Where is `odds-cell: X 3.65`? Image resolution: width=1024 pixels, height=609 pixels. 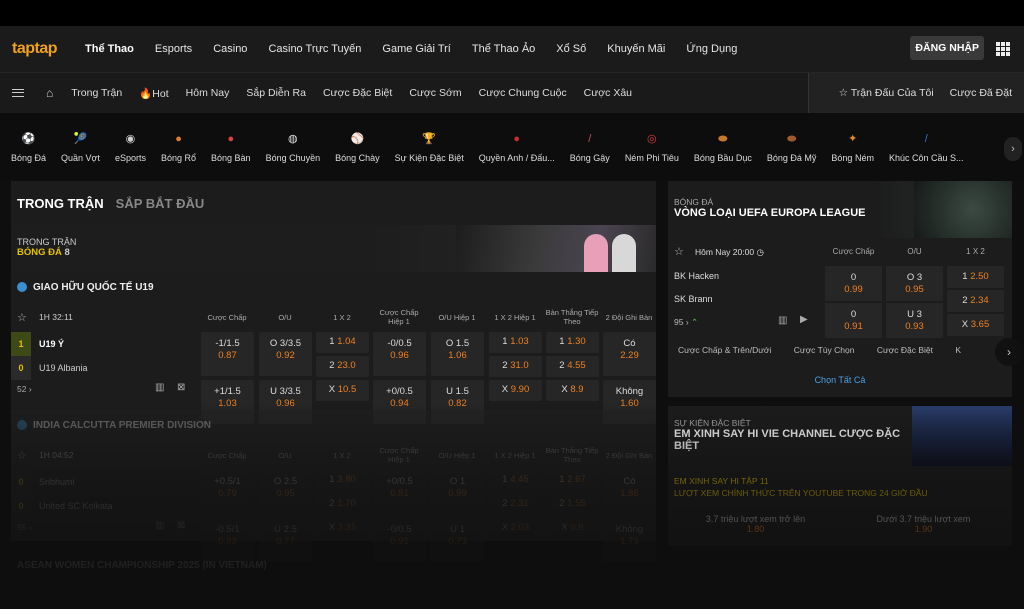 odds-cell: X 3.65 is located at coordinates (975, 325).